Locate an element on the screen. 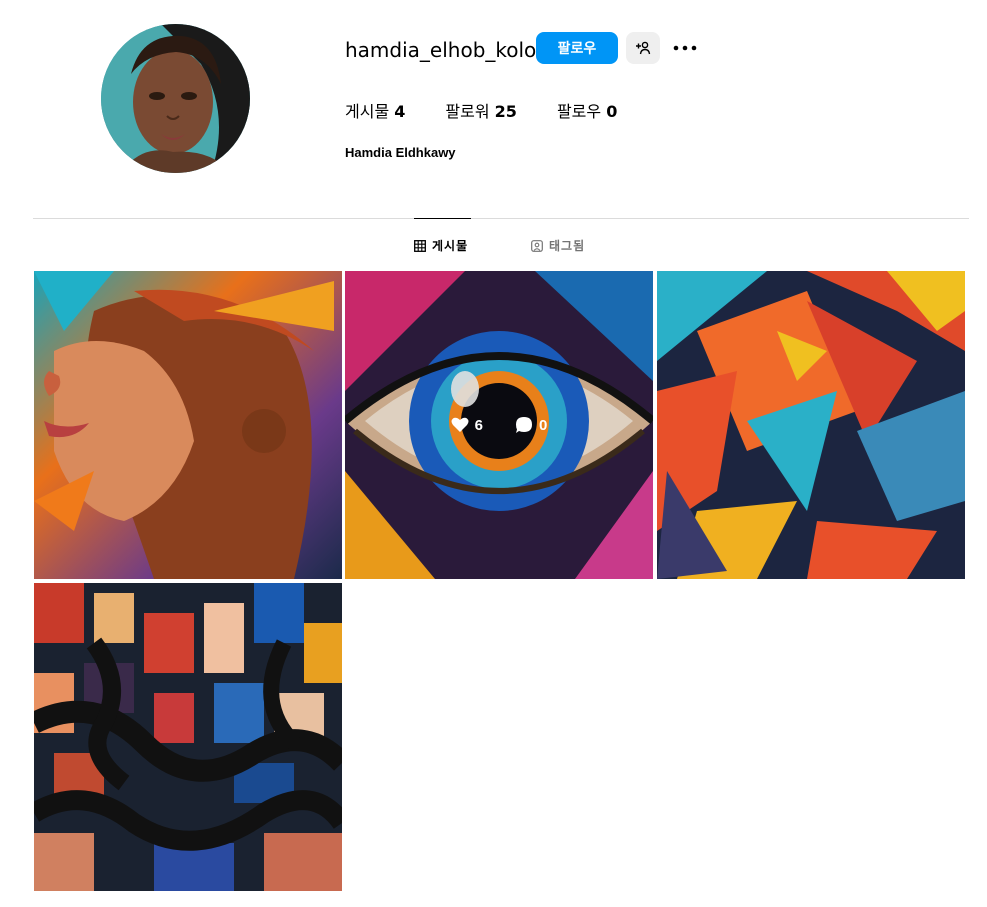 Image resolution: width=987 pixels, height=907 pixels. more-horizontal-icon is located at coordinates (685, 48).